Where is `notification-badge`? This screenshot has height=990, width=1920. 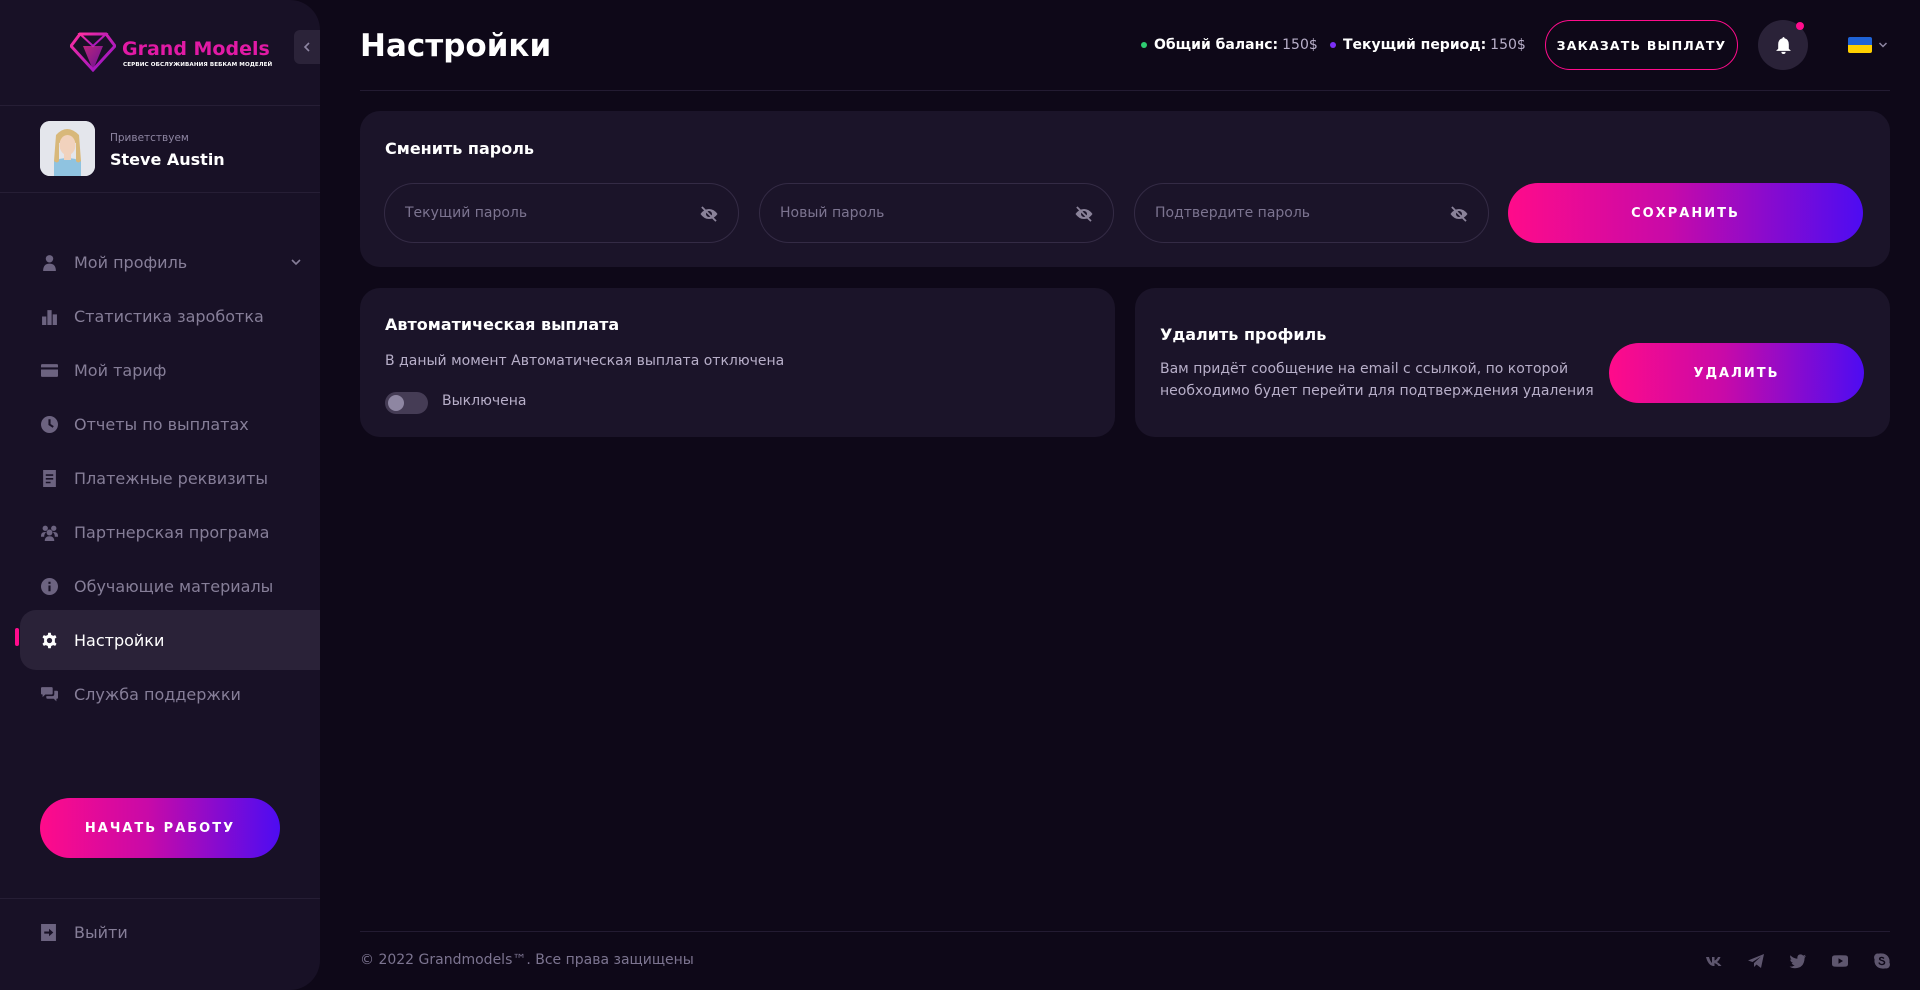 notification-badge is located at coordinates (1800, 26).